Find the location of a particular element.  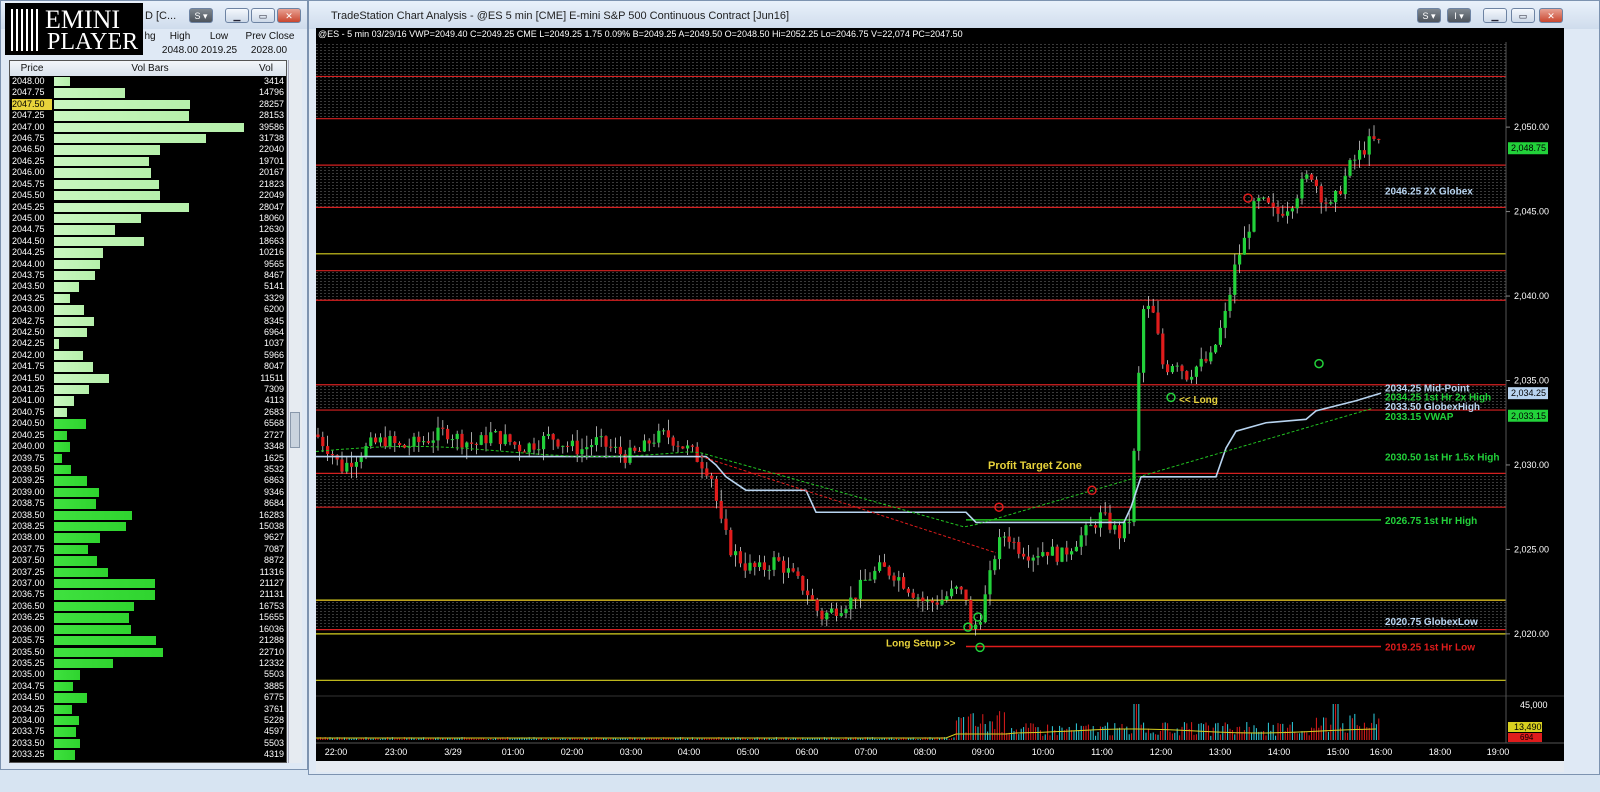

ladder-row: 2034.75 3885 is located at coordinates (148, 686).